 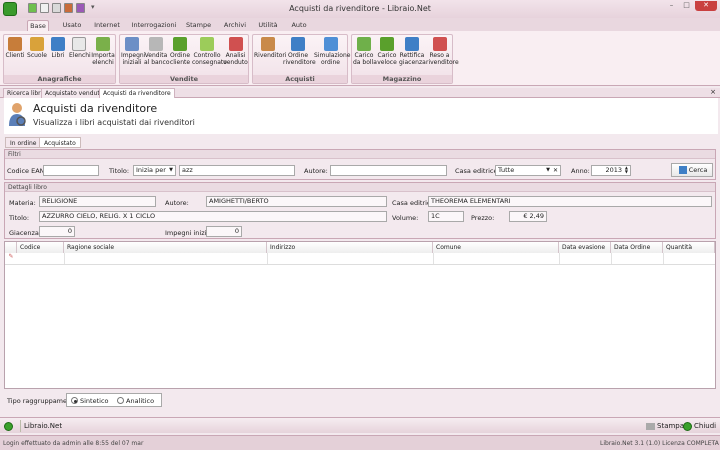 What do you see at coordinates (692, 170) in the screenshot?
I see `search-button: Cerca` at bounding box center [692, 170].